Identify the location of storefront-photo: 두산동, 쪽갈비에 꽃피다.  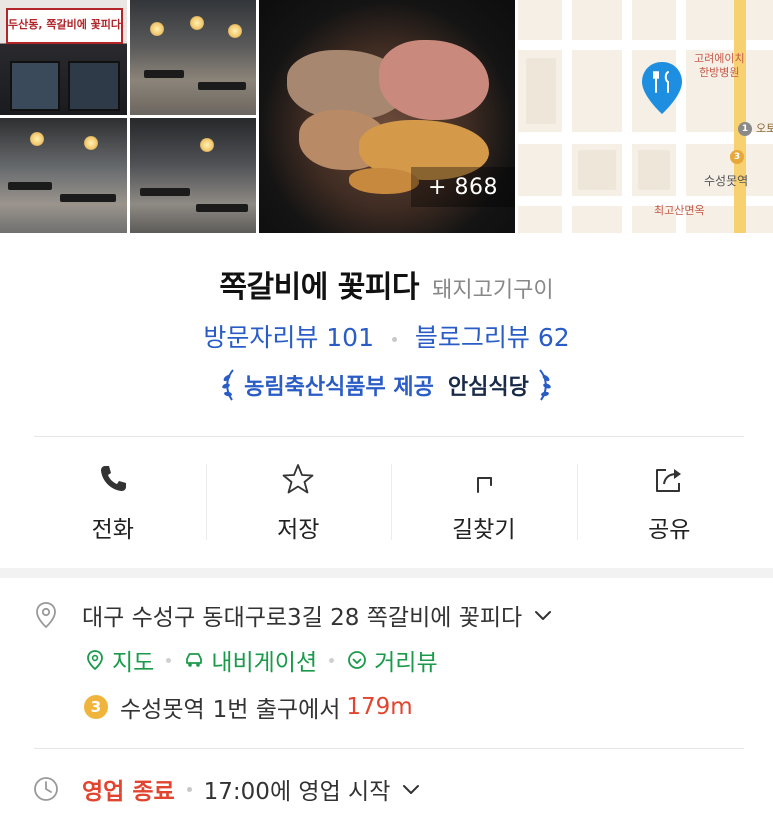
(63, 57).